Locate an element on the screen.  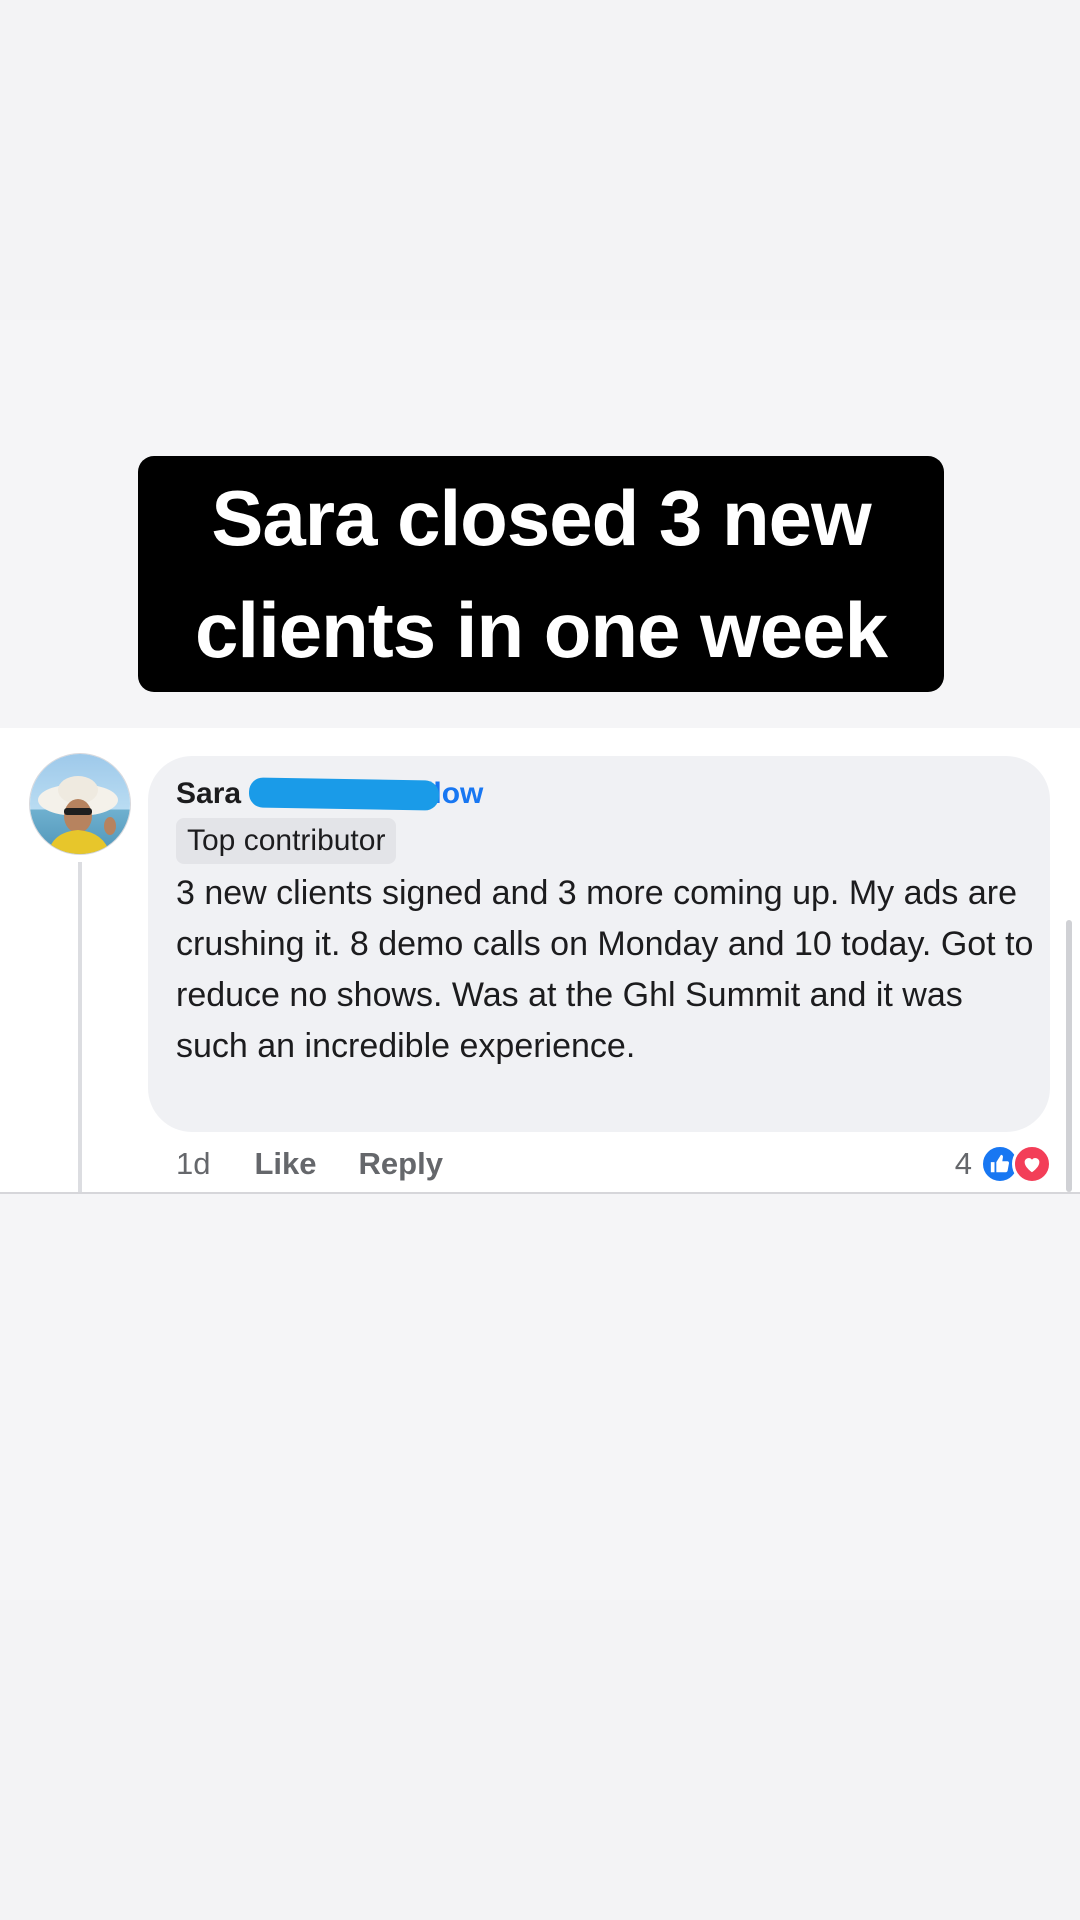
headline-text: Sara closed 3 new clients in one week is located at coordinates (541, 574).